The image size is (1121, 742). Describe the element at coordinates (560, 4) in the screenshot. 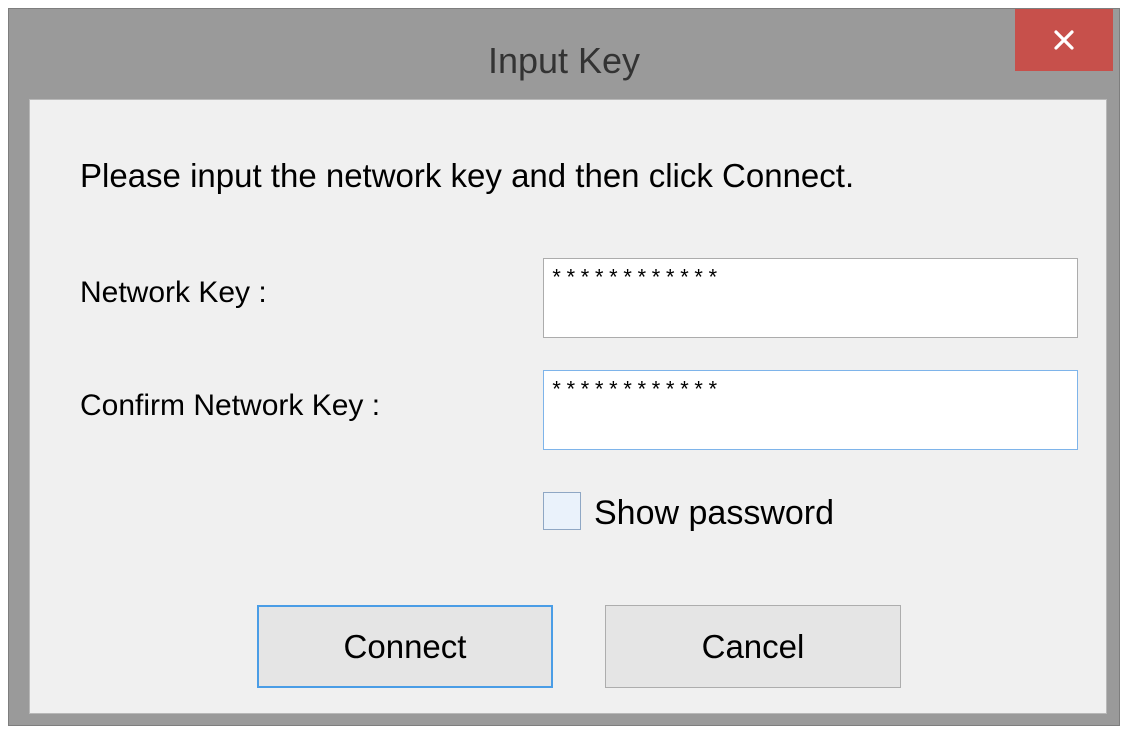

I see `background-top` at that location.